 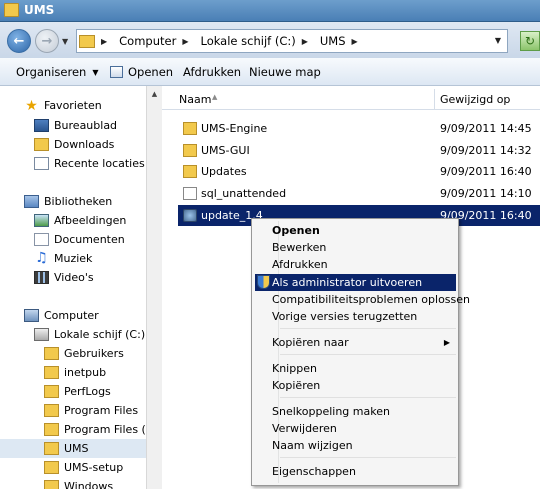 I want to click on documents-icon, so click(x=41, y=239).